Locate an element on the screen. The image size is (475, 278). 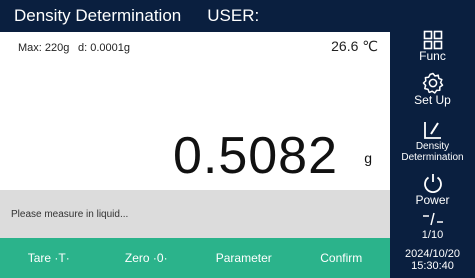
user-label: USER: is located at coordinates (233, 15).